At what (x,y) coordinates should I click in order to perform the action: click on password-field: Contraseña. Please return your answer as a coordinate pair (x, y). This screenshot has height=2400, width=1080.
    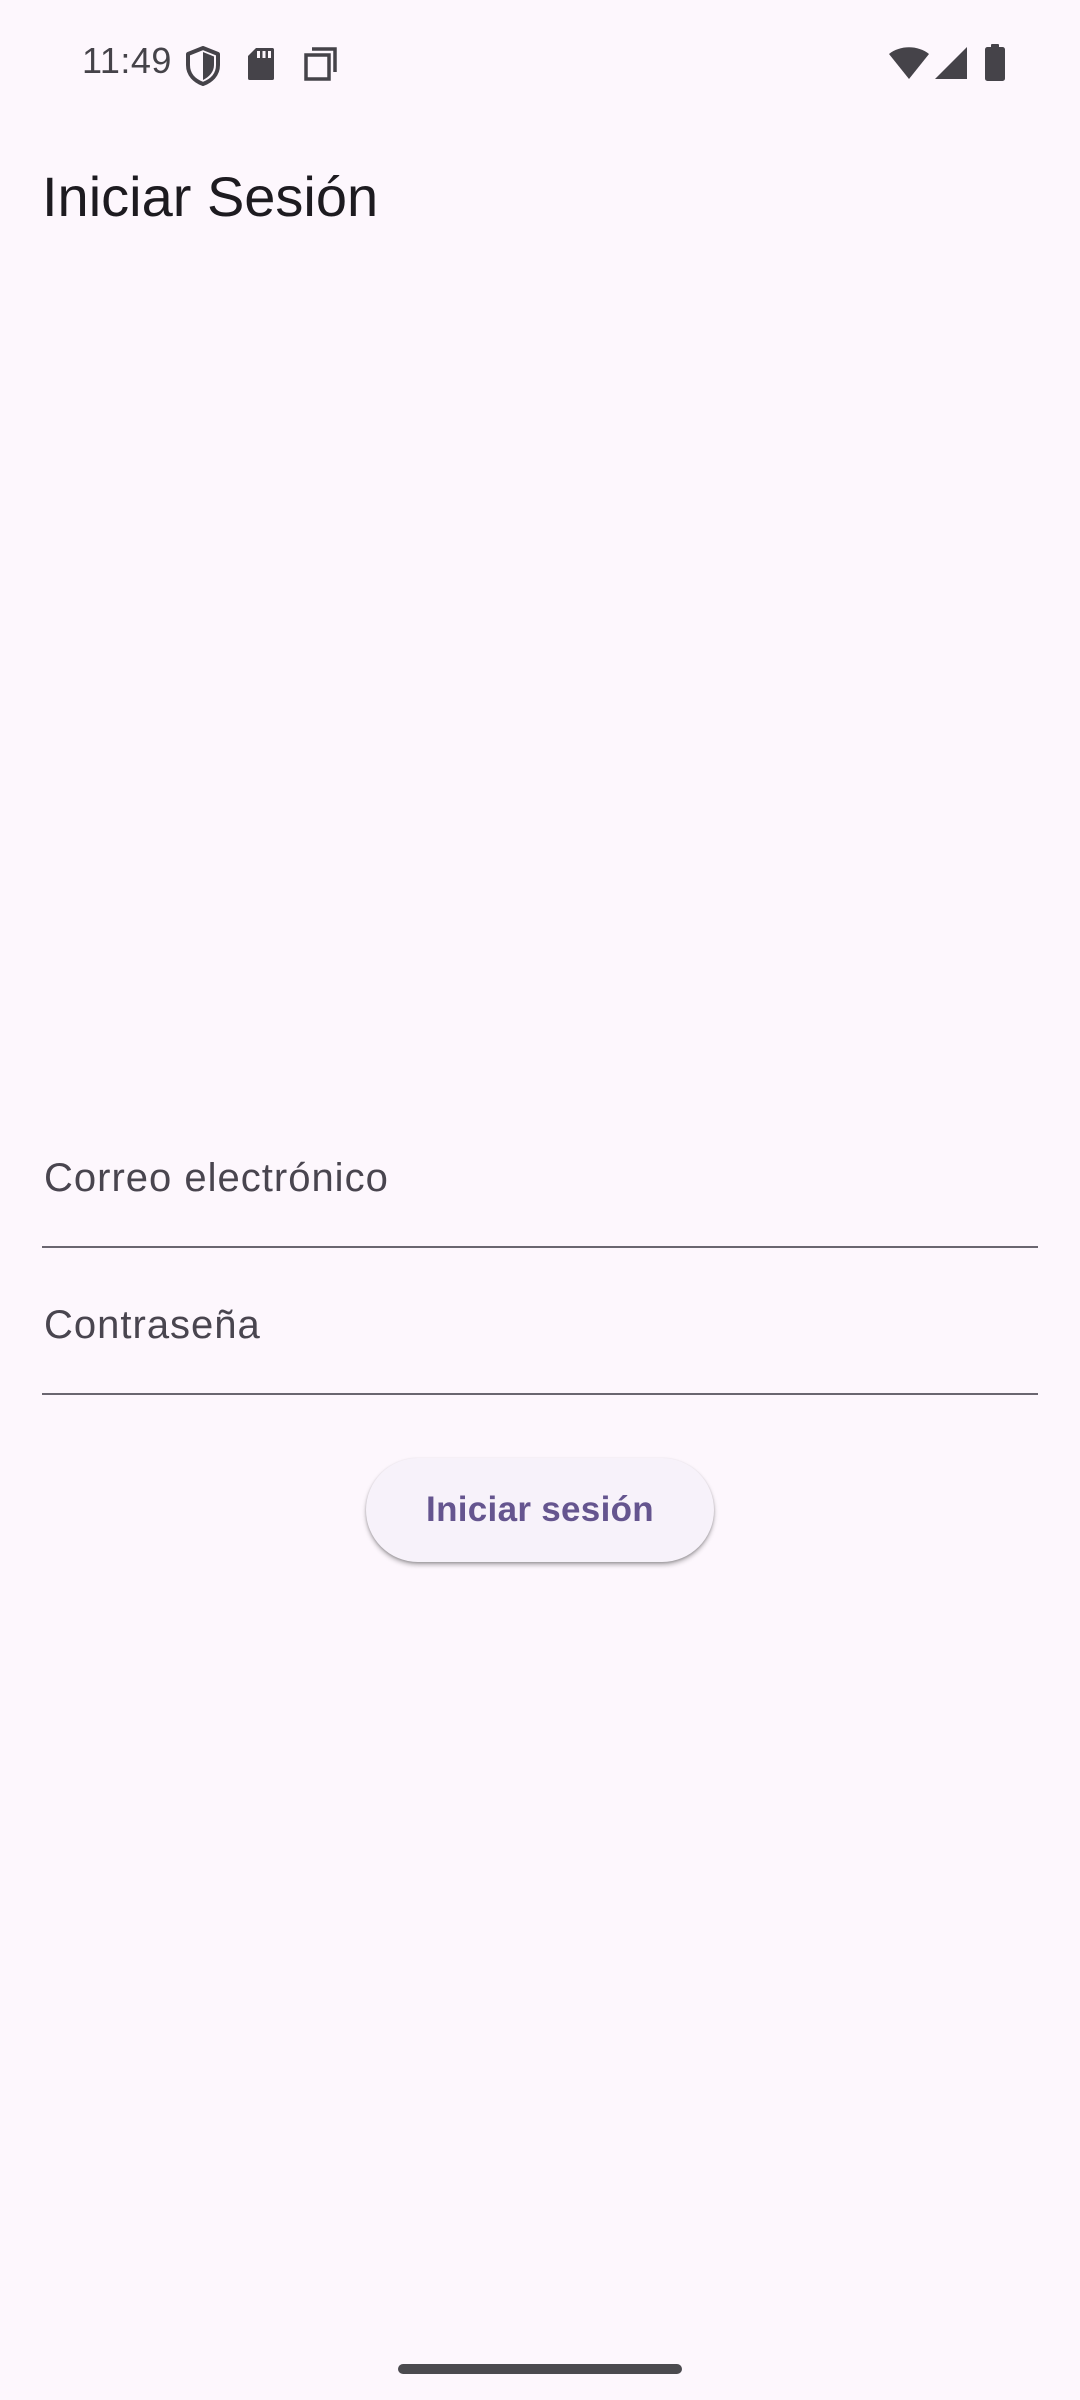
    Looking at the image, I should click on (540, 1339).